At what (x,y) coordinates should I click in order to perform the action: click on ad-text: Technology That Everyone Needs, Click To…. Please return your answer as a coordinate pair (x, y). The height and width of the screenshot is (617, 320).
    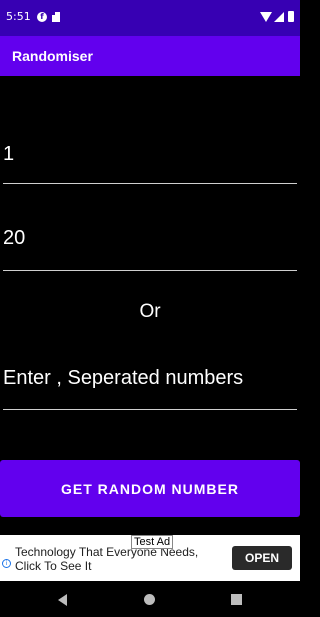
    Looking at the image, I should click on (120, 559).